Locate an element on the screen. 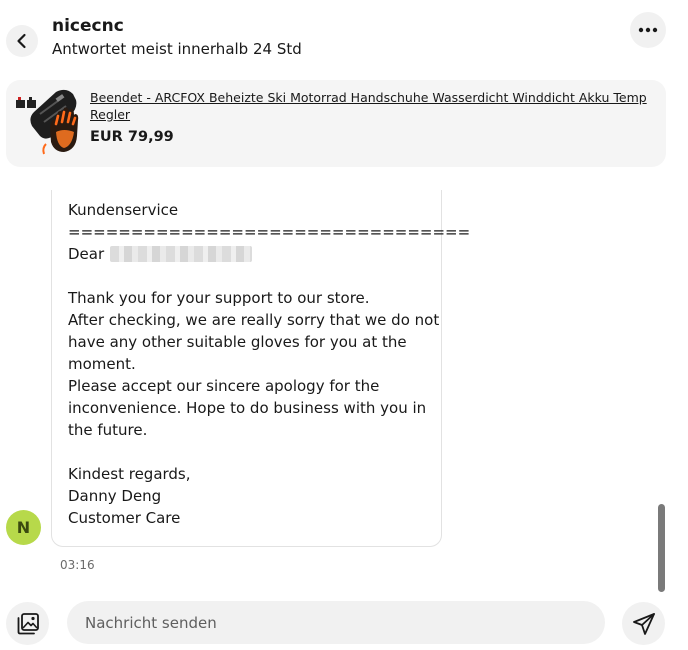 Image resolution: width=688 pixels, height=650 pixels. message-line: Thank you for your support to our store. is located at coordinates (219, 298).